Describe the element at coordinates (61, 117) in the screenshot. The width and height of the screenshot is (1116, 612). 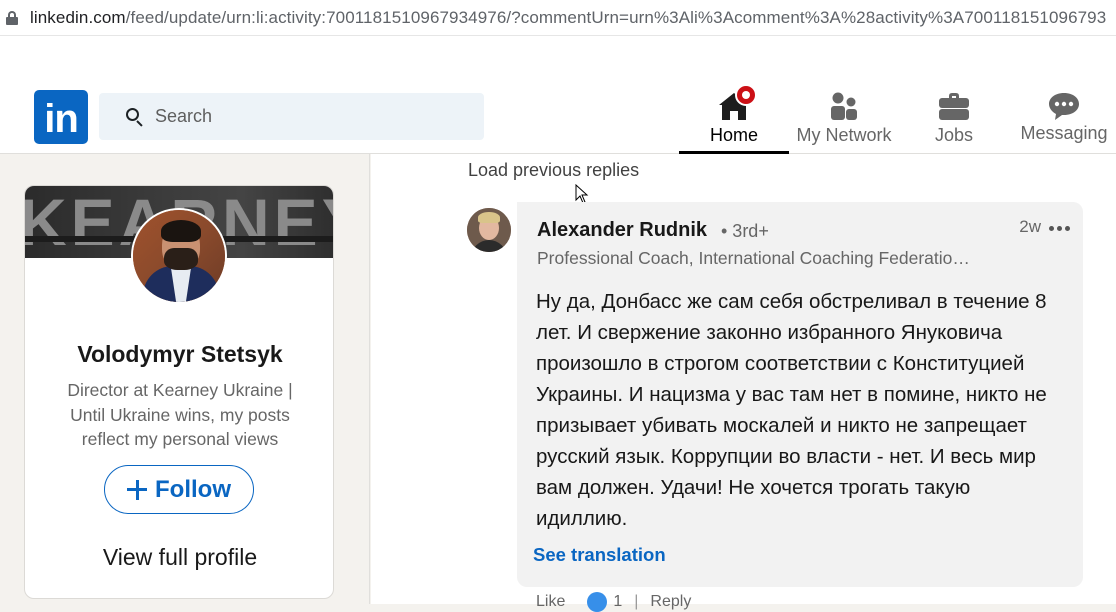
I see `linkedin-logo: in` at that location.